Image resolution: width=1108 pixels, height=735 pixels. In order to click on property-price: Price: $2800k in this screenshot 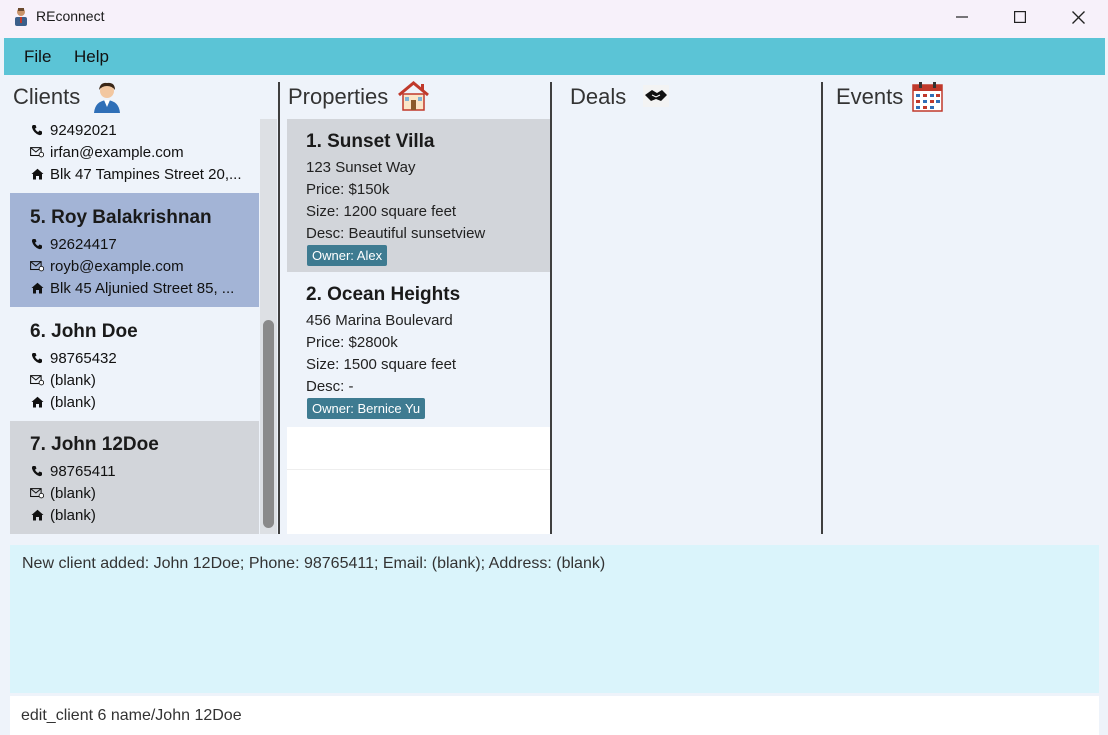, I will do `click(352, 342)`.